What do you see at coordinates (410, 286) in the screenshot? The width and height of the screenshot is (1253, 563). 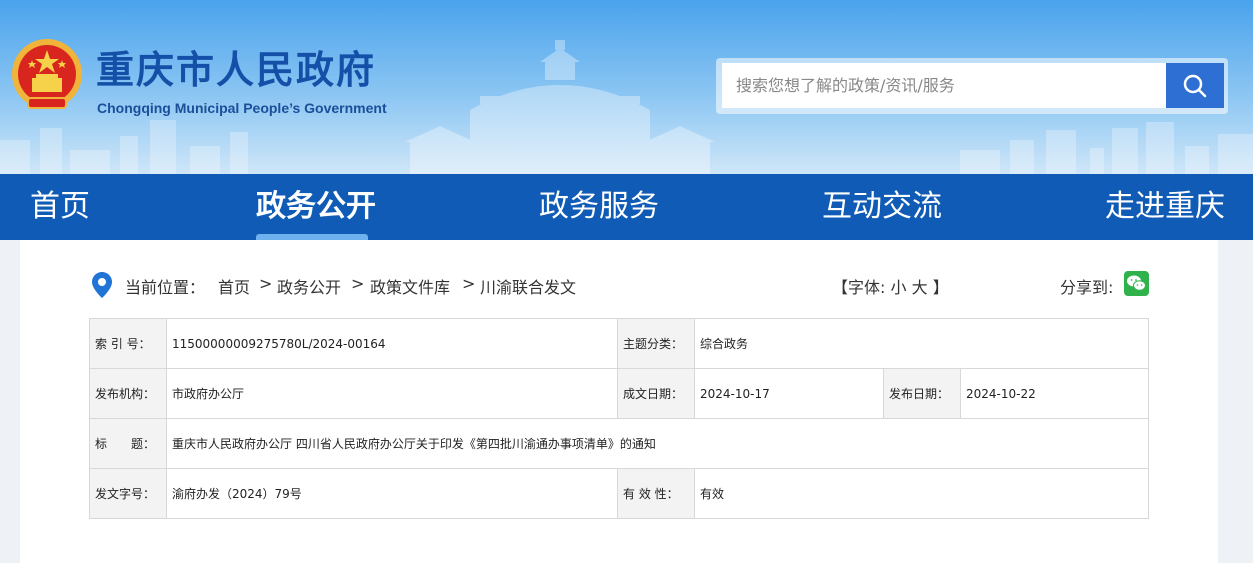 I see `breadcrumb-item-policy-library: 政策文件库` at bounding box center [410, 286].